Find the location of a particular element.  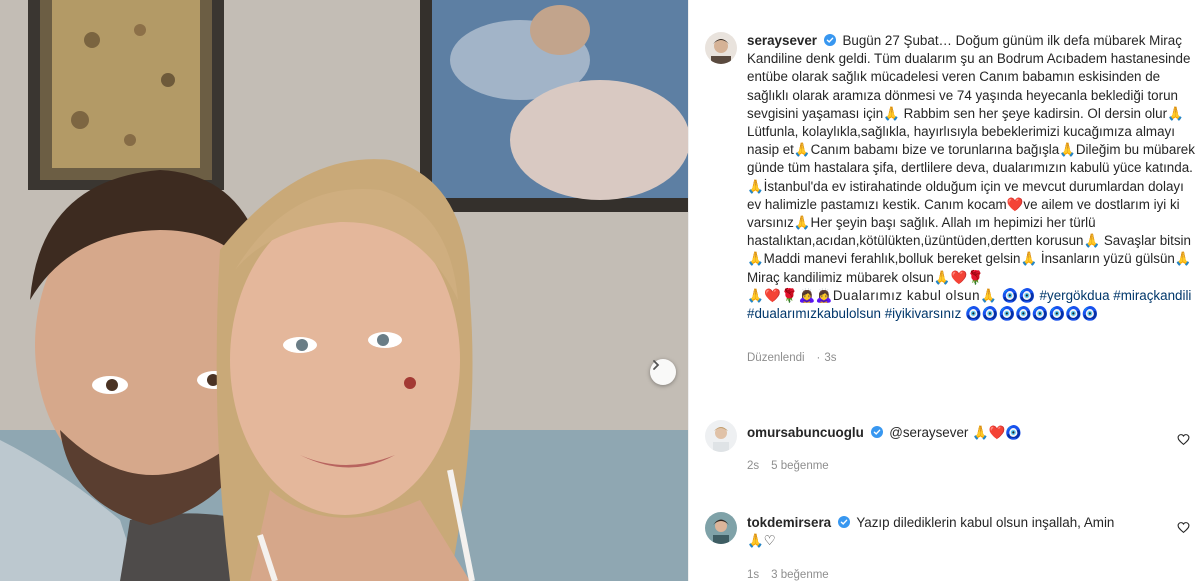

comment-likes: 3 beğenme is located at coordinates (800, 575).